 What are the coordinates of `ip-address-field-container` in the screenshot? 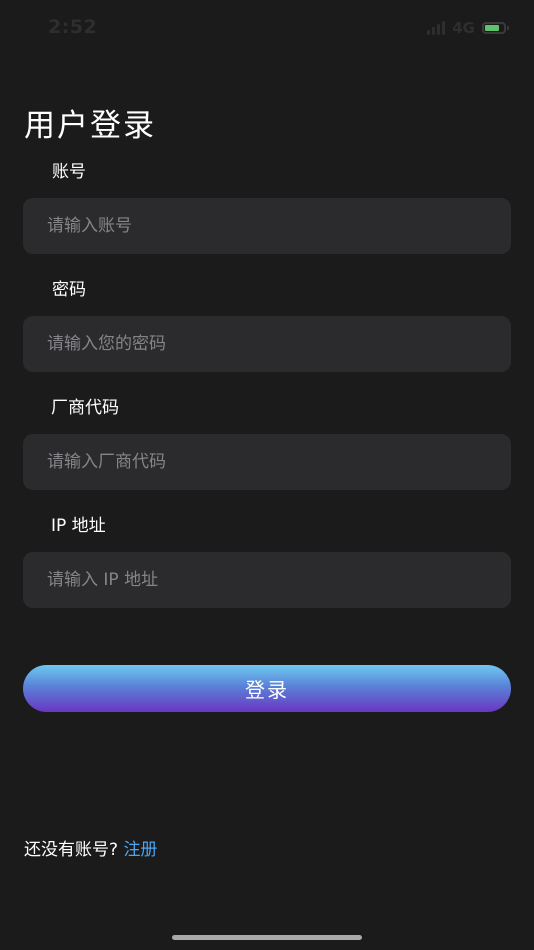 It's located at (267, 580).